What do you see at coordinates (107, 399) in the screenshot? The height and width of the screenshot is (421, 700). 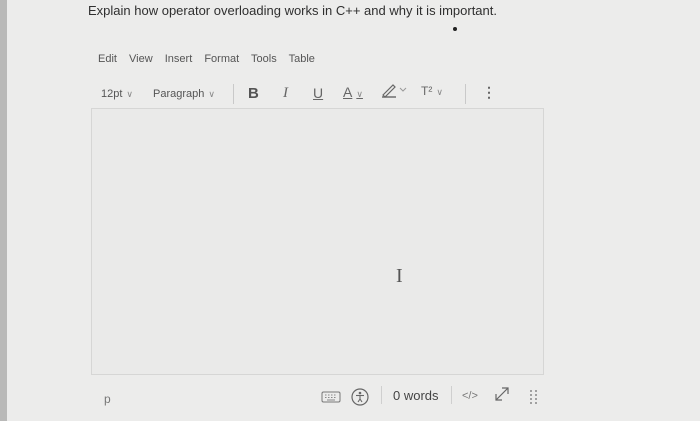 I see `element-path: p` at bounding box center [107, 399].